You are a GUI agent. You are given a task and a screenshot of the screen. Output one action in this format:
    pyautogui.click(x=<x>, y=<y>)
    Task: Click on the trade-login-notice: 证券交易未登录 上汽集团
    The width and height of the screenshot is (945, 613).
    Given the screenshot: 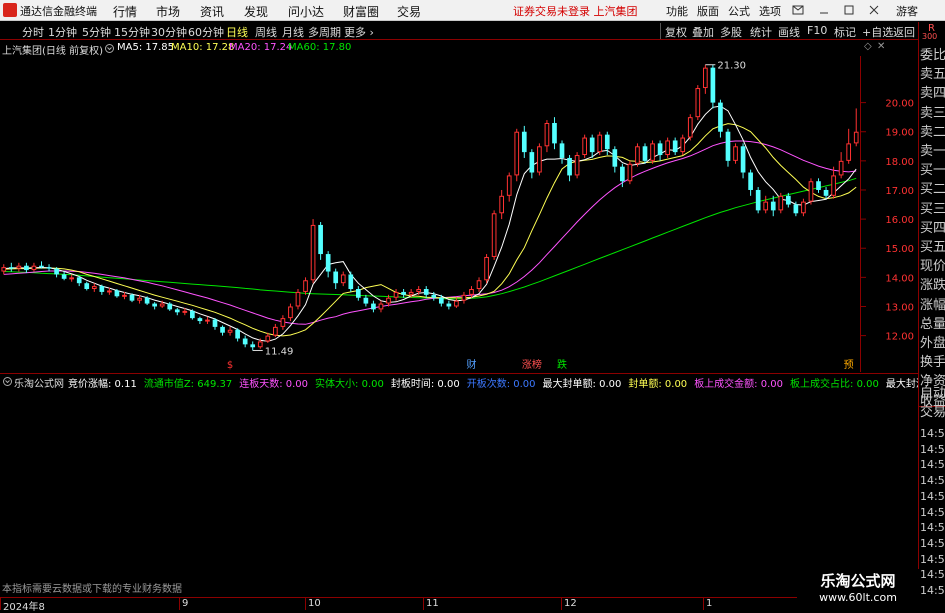 What is the action you would take?
    pyautogui.click(x=575, y=11)
    